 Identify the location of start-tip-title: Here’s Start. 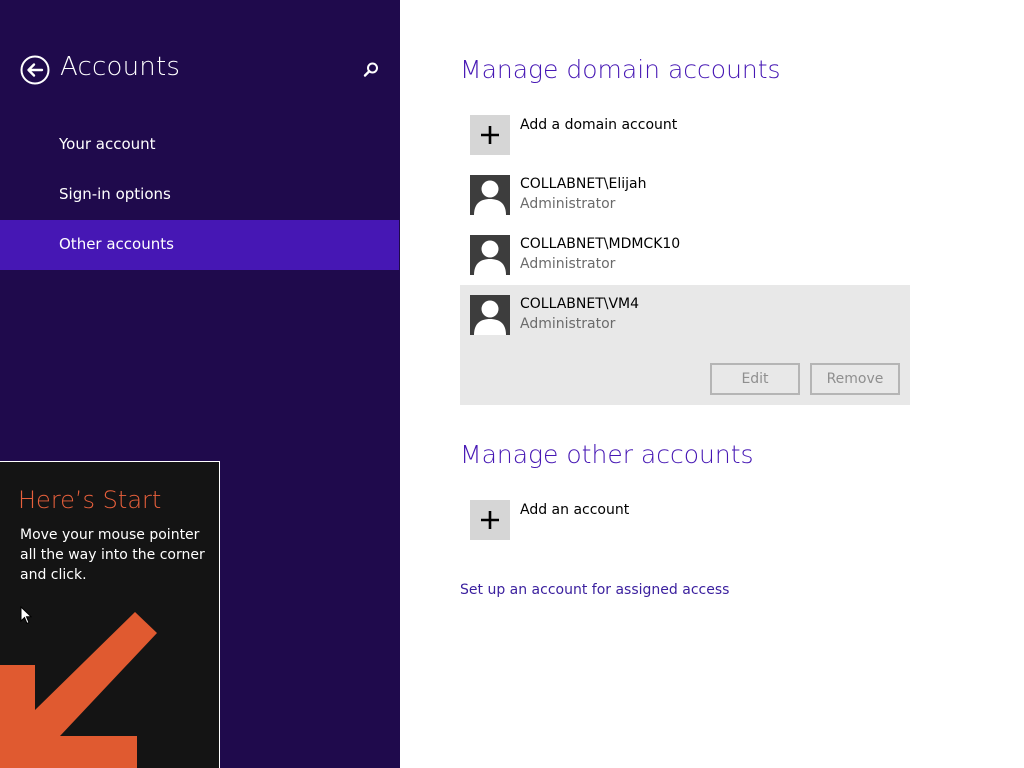
(90, 500).